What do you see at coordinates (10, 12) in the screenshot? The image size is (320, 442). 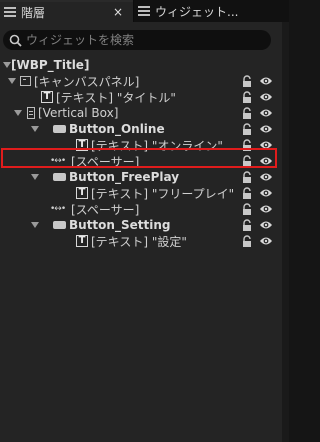 I see `hierarchy-icon` at bounding box center [10, 12].